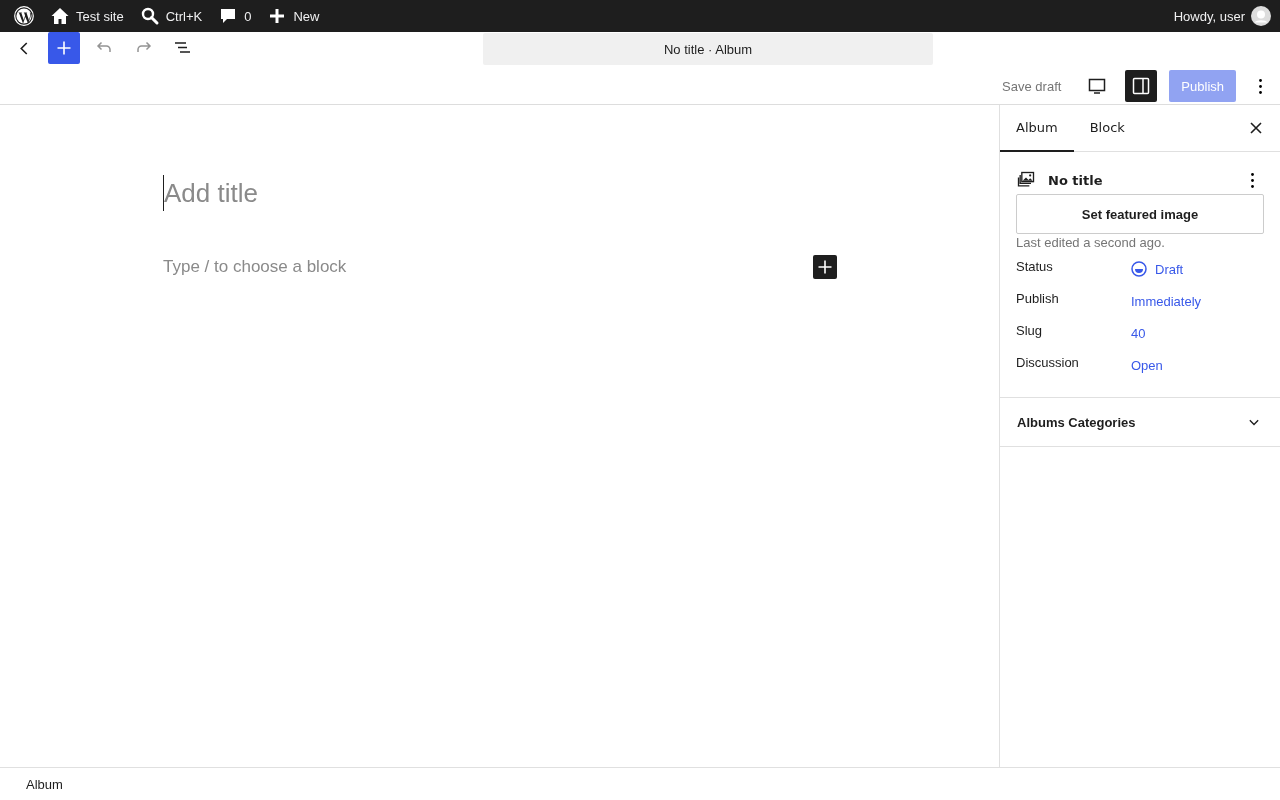 This screenshot has width=1280, height=800. What do you see at coordinates (1038, 299) in the screenshot?
I see `field-label: Publish` at bounding box center [1038, 299].